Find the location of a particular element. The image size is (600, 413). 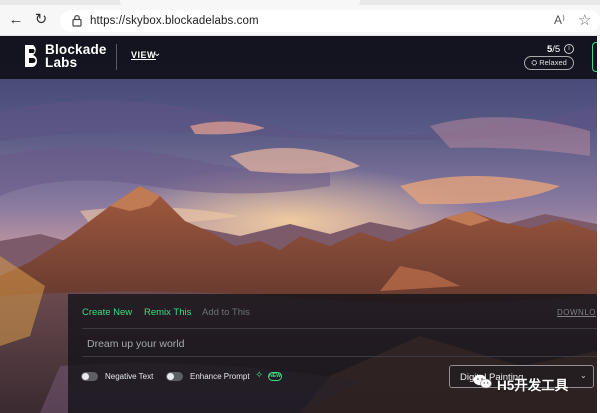

enhance-prompt-toggle is located at coordinates (174, 376).